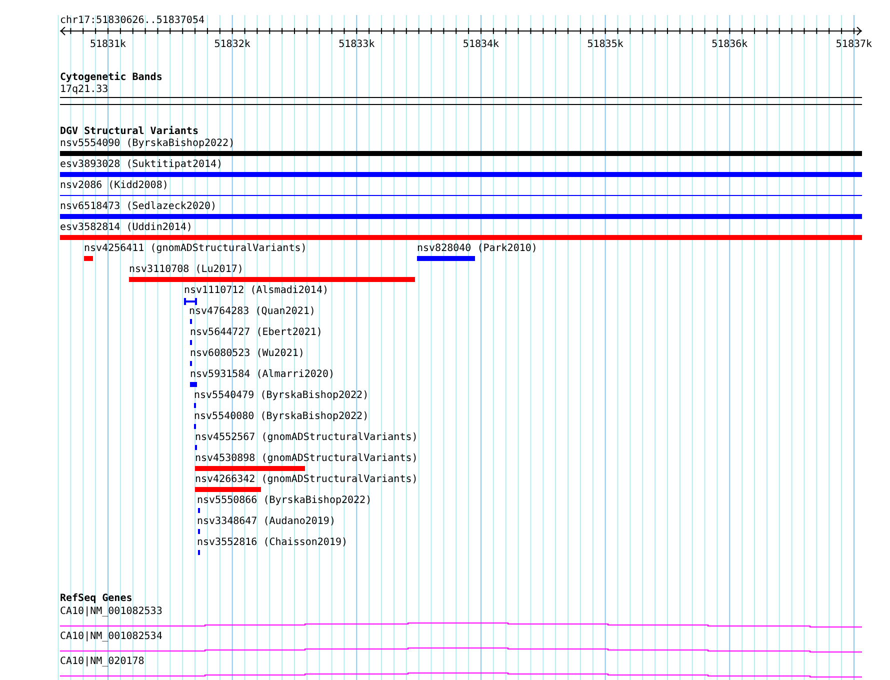 This screenshot has width=890, height=680. I want to click on variant-label: nsv2086 (Kidd2008), so click(114, 186).